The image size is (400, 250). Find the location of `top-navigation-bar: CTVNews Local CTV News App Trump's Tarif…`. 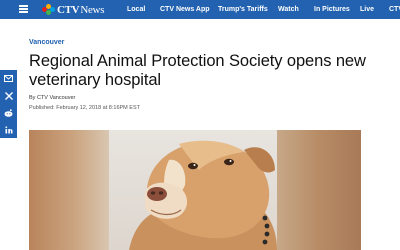

top-navigation-bar: CTVNews Local CTV News App Trump's Tarif… is located at coordinates (200, 9).